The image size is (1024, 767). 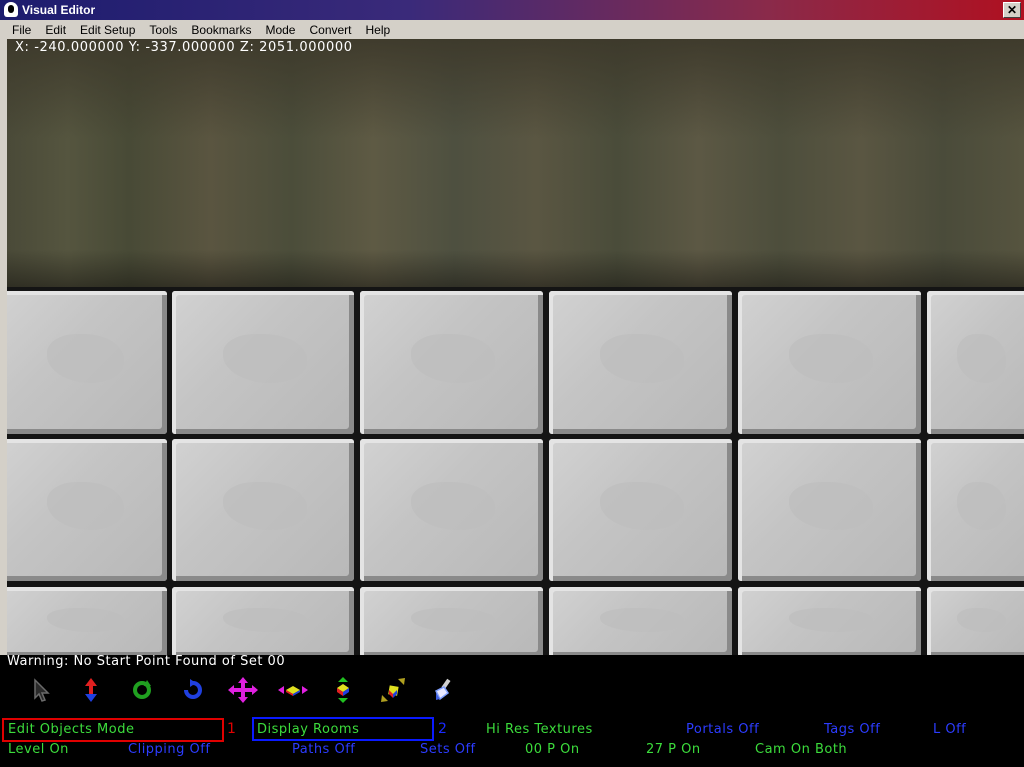 What do you see at coordinates (343, 690) in the screenshot?
I see `axis-cube-icon` at bounding box center [343, 690].